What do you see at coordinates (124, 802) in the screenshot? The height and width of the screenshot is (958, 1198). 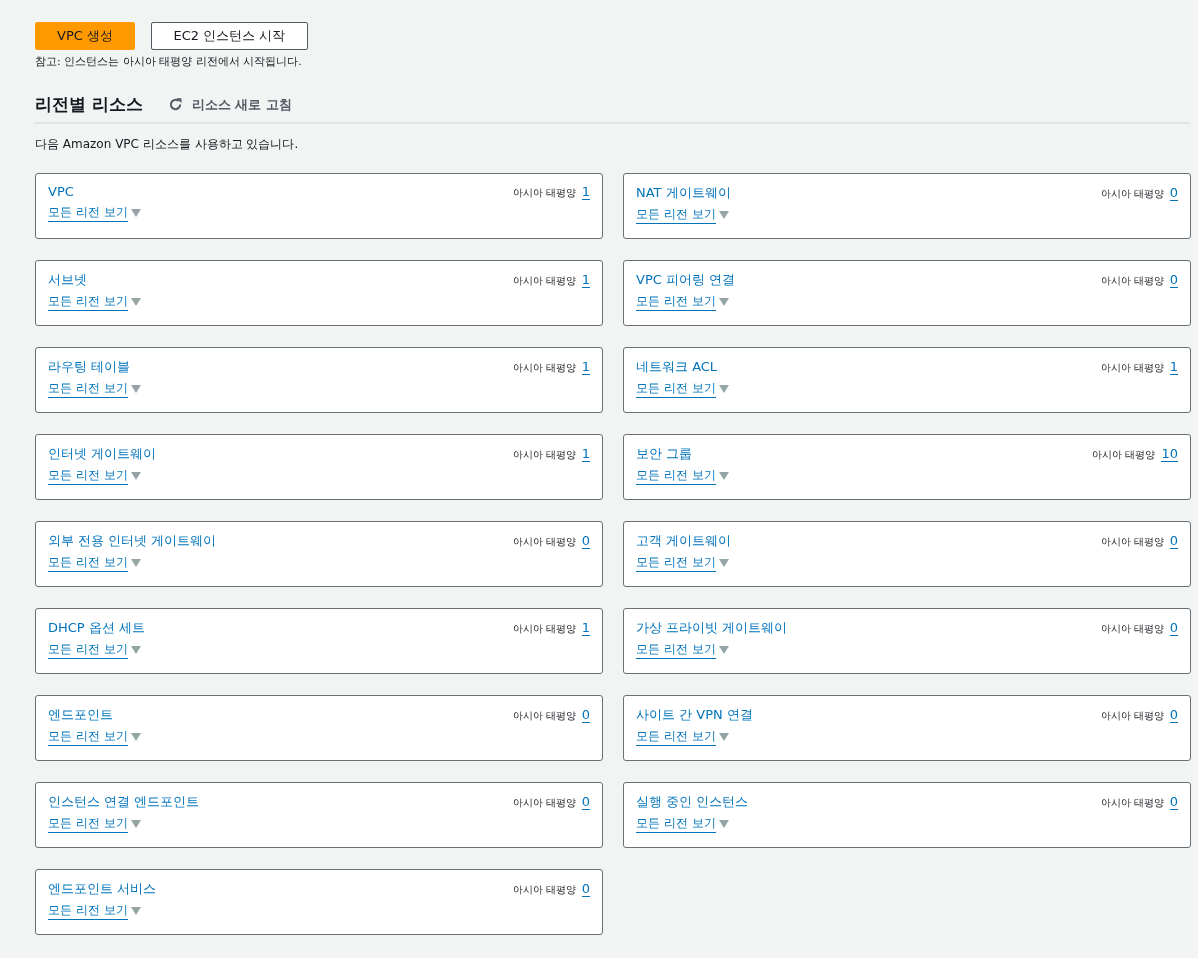 I see `resource-name: 인스턴스 연결 엔드포인트` at bounding box center [124, 802].